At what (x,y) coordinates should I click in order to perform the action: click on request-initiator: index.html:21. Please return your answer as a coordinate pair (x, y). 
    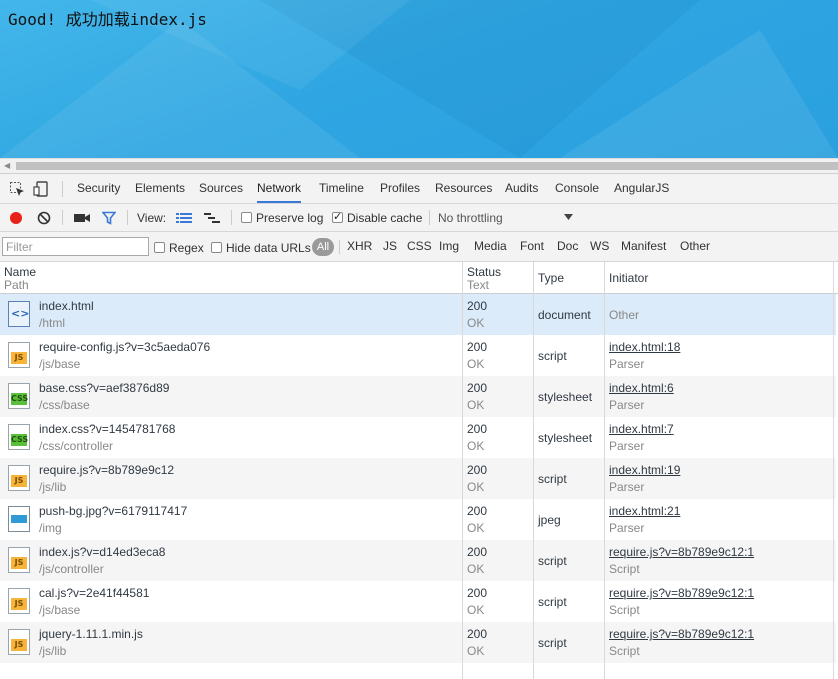
    Looking at the image, I should click on (644, 511).